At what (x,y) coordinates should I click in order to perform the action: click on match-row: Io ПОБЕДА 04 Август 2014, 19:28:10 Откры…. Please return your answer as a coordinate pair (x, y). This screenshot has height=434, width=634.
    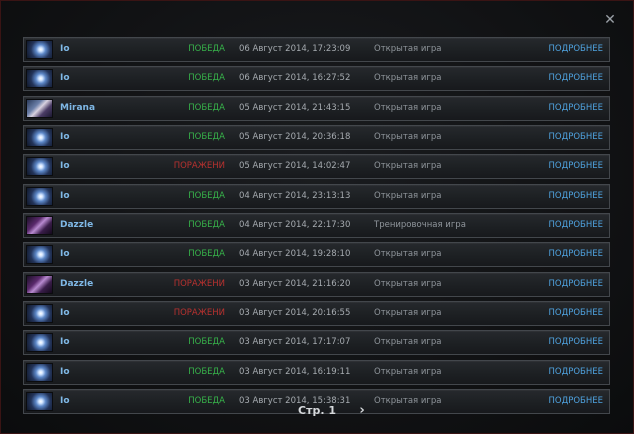
    Looking at the image, I should click on (316, 255).